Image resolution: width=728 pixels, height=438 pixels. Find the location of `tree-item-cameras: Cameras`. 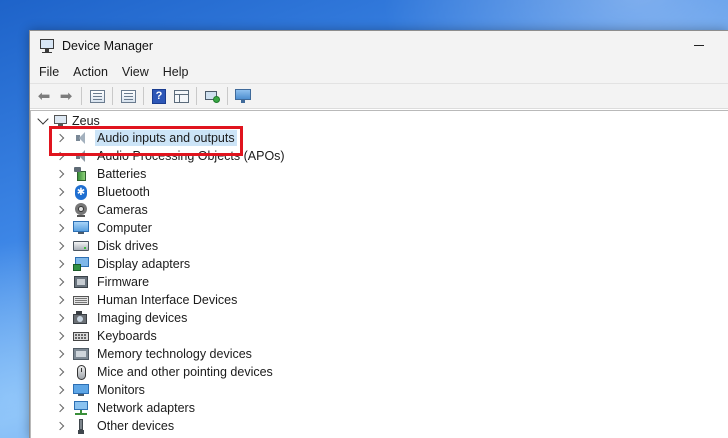

tree-item-cameras: Cameras is located at coordinates (170, 210).